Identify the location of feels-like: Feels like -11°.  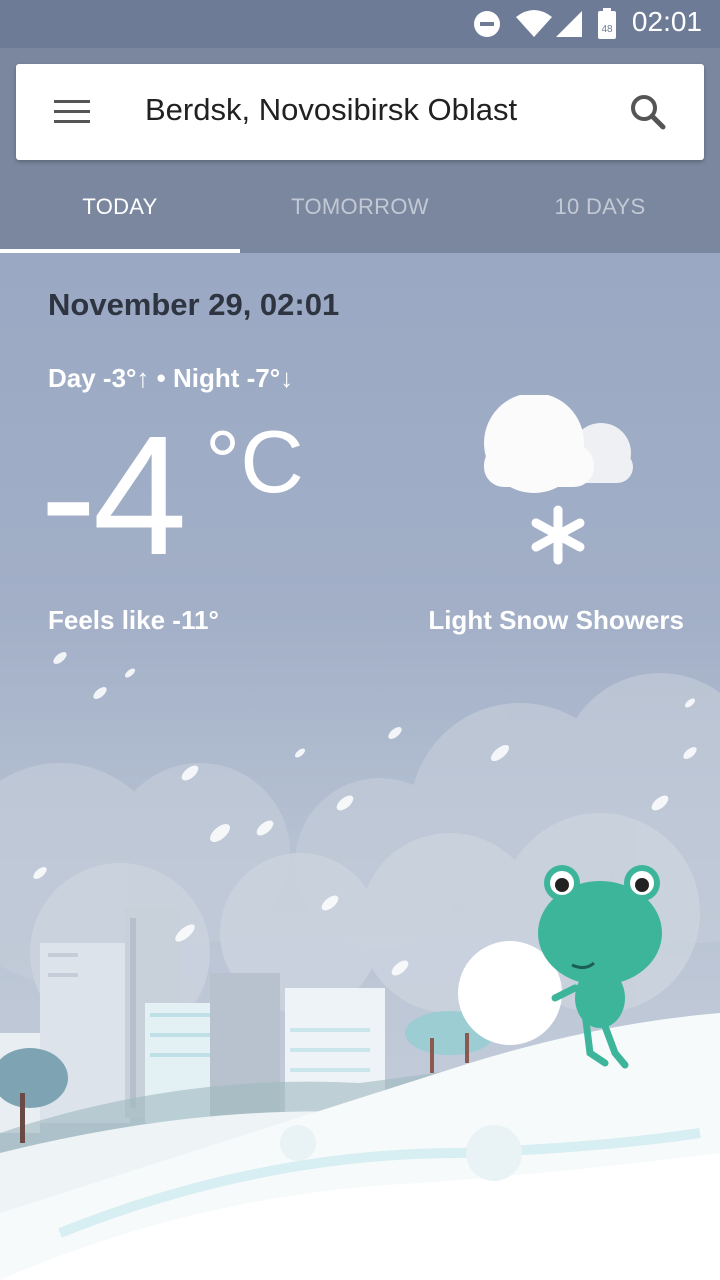
(133, 620).